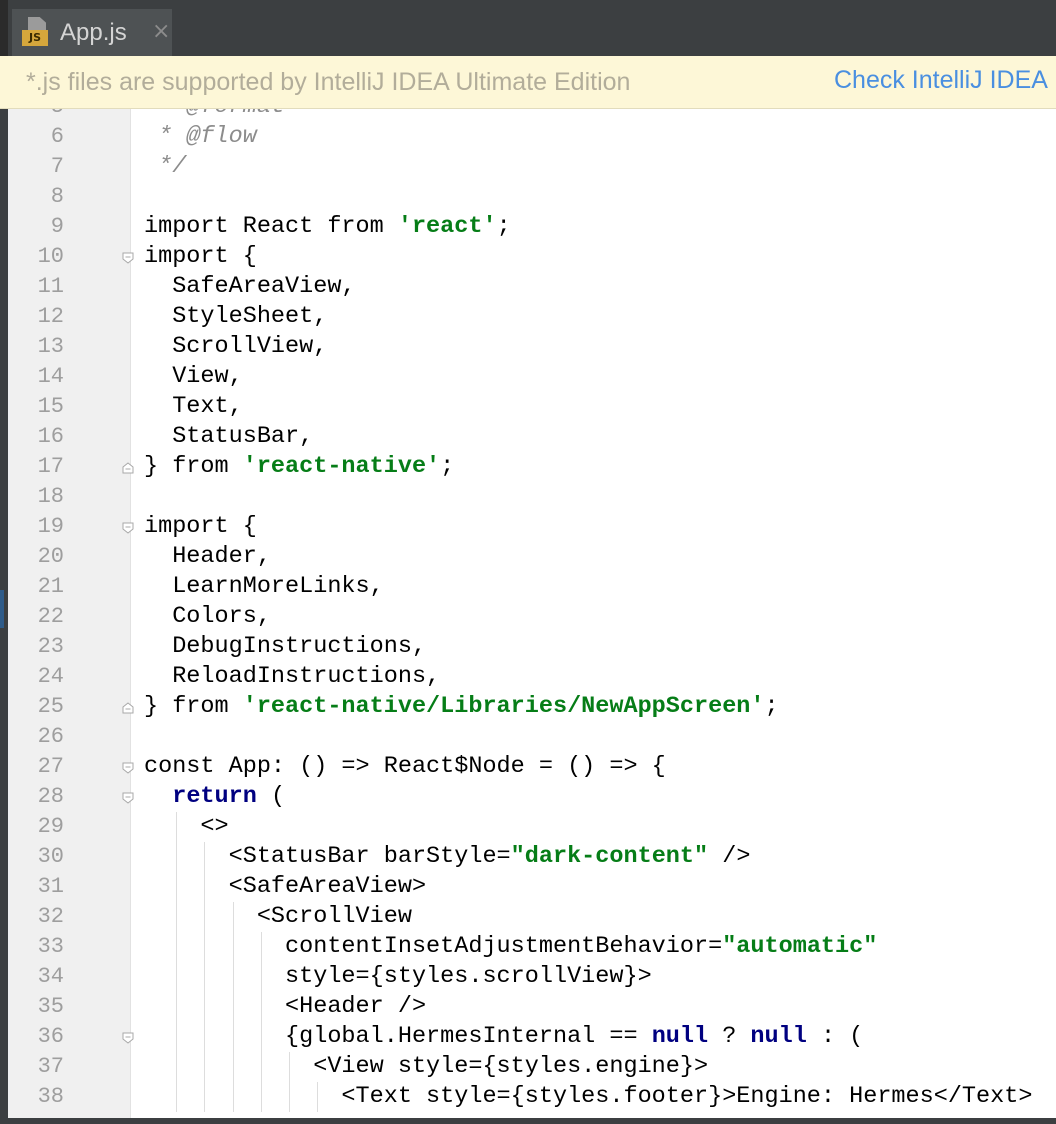 The width and height of the screenshot is (1056, 1124). What do you see at coordinates (50, 826) in the screenshot?
I see `line-number: 29` at bounding box center [50, 826].